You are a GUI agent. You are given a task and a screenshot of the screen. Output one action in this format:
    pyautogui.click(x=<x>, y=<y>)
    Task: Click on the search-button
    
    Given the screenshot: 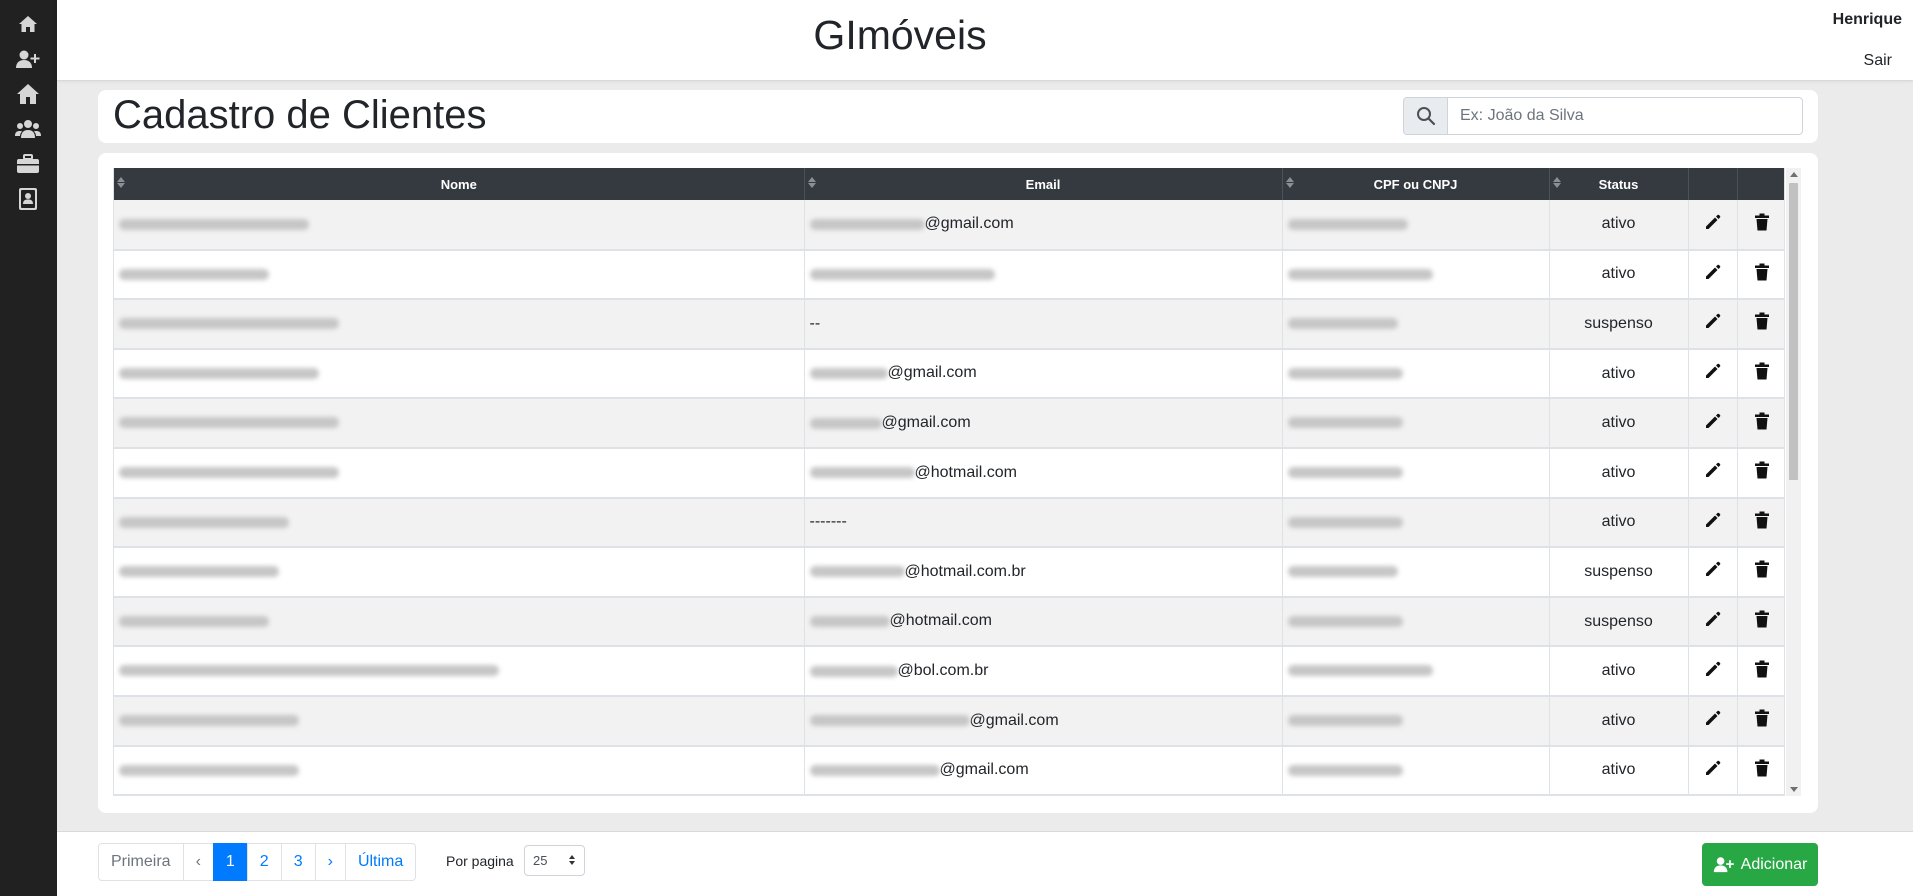 What is the action you would take?
    pyautogui.click(x=1425, y=116)
    